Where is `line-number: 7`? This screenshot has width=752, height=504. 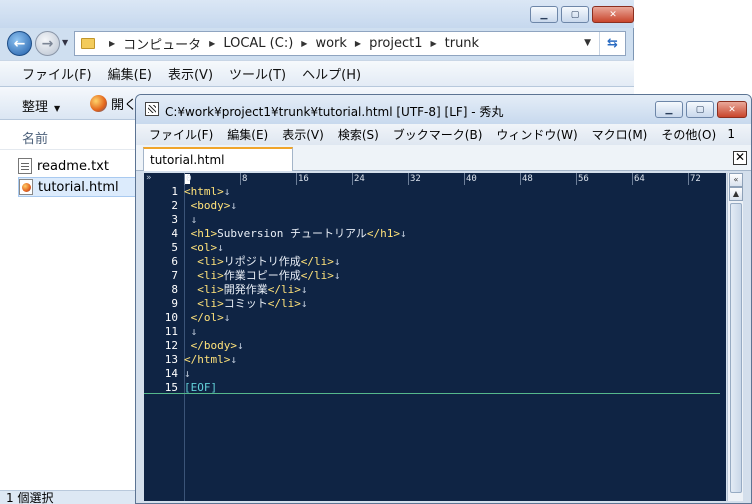 line-number: 7 is located at coordinates (174, 275).